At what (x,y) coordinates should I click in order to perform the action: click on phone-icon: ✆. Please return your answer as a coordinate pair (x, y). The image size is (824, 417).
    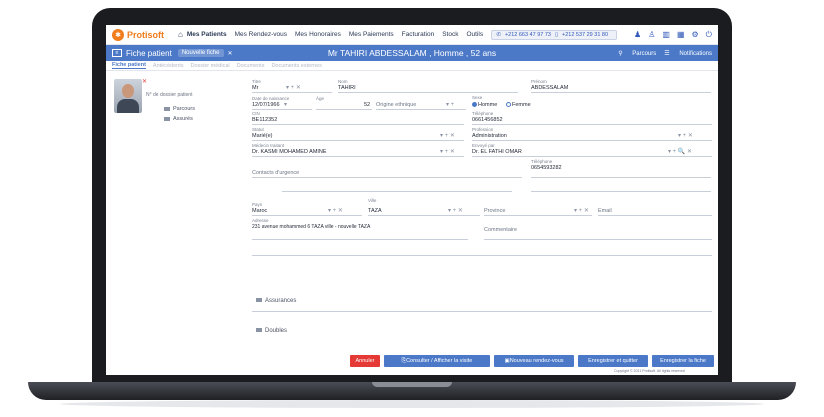
    Looking at the image, I should click on (498, 34).